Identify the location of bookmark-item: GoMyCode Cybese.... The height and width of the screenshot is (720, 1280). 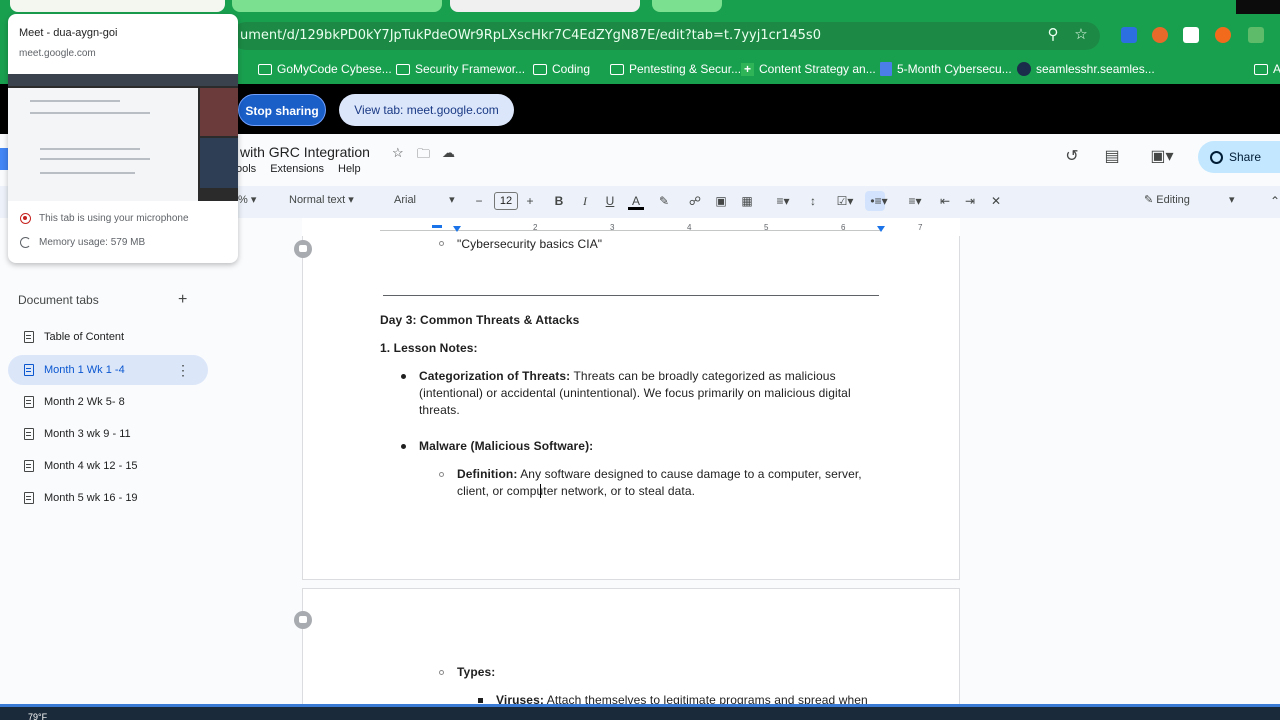
(325, 69).